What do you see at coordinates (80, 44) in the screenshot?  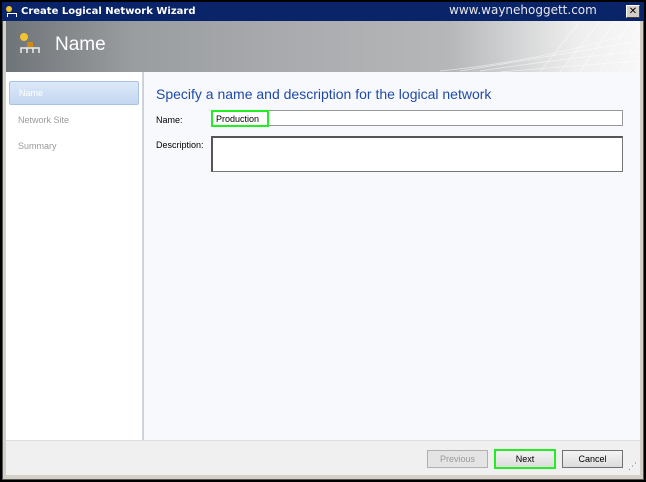 I see `page-title: Name` at bounding box center [80, 44].